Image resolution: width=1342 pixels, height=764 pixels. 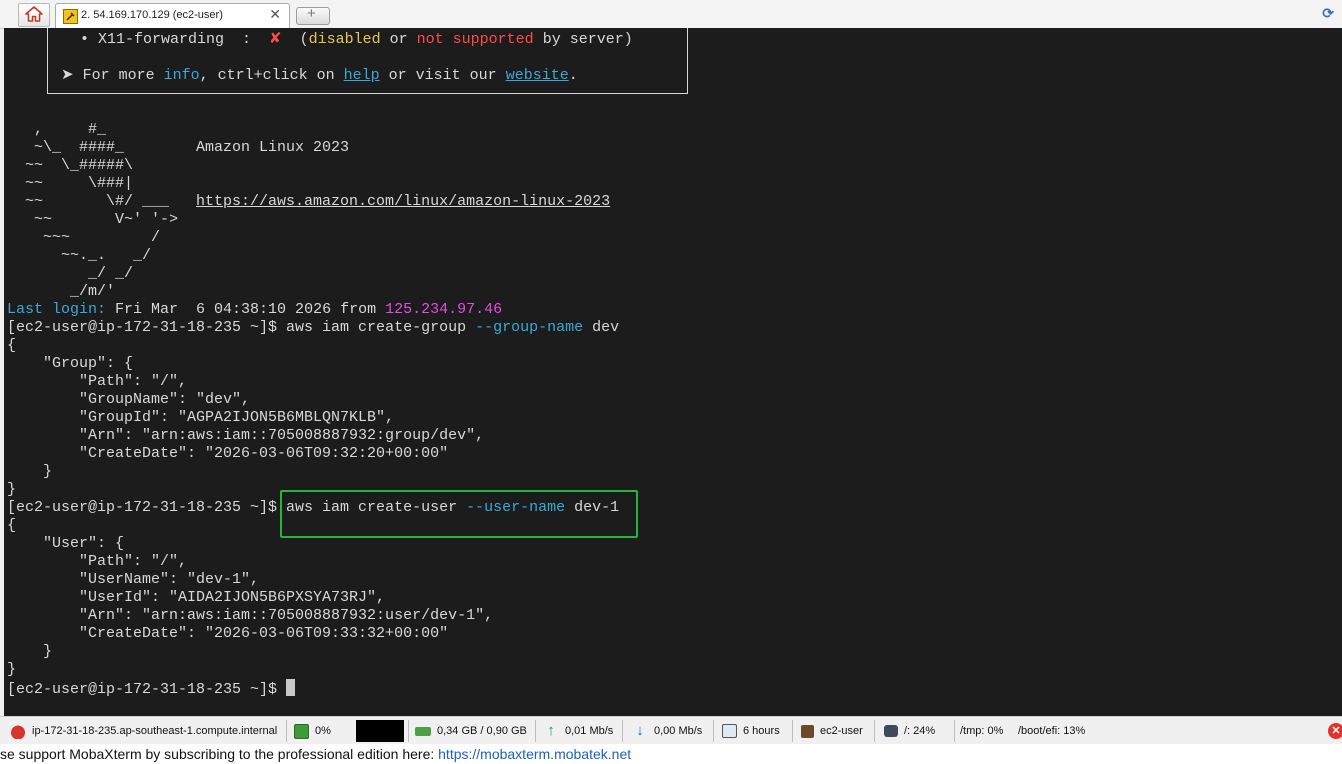 What do you see at coordinates (275, 14) in the screenshot?
I see `close-tab-icon: ✕` at bounding box center [275, 14].